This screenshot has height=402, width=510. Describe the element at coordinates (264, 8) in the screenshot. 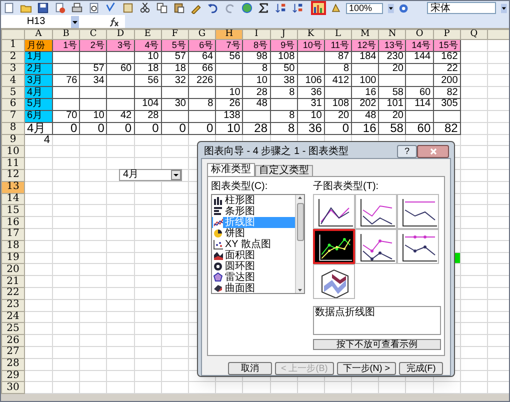

I see `sum-icon` at that location.